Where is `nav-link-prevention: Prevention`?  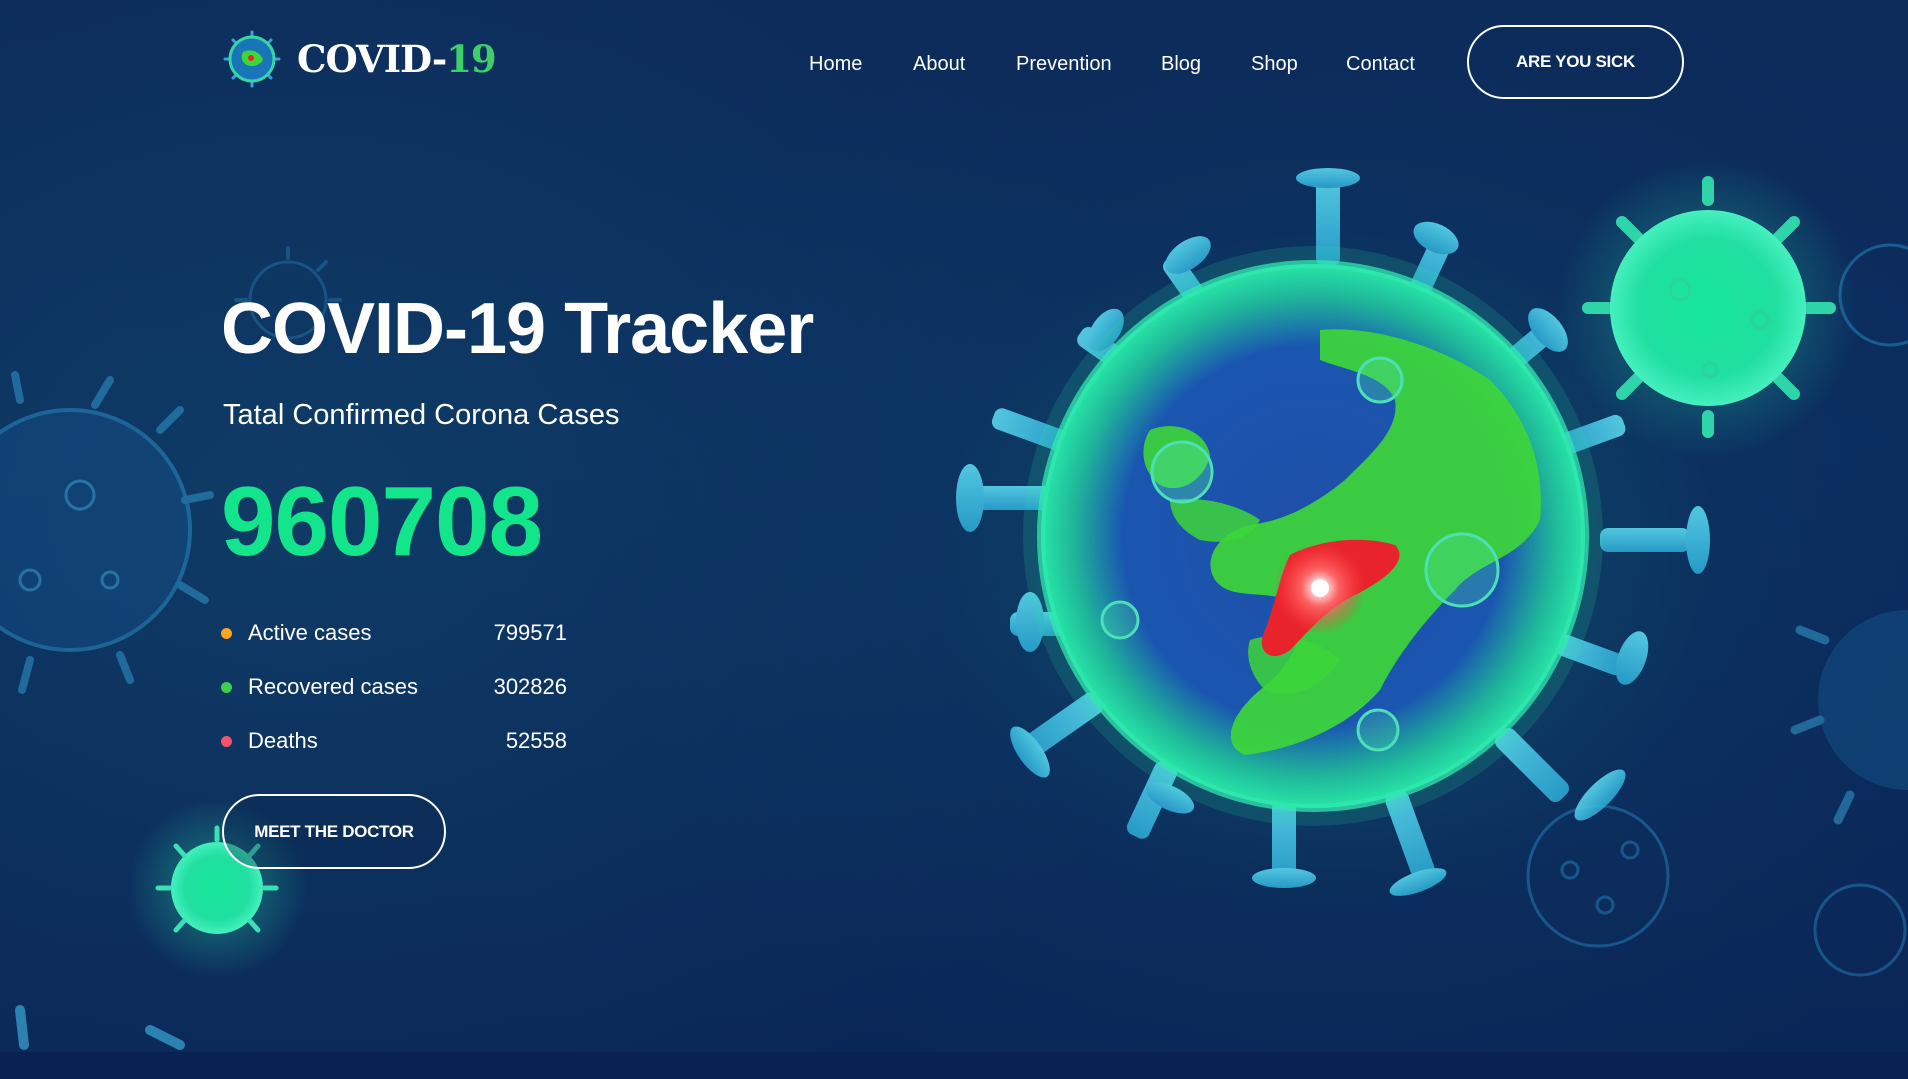 nav-link-prevention: Prevention is located at coordinates (1064, 64).